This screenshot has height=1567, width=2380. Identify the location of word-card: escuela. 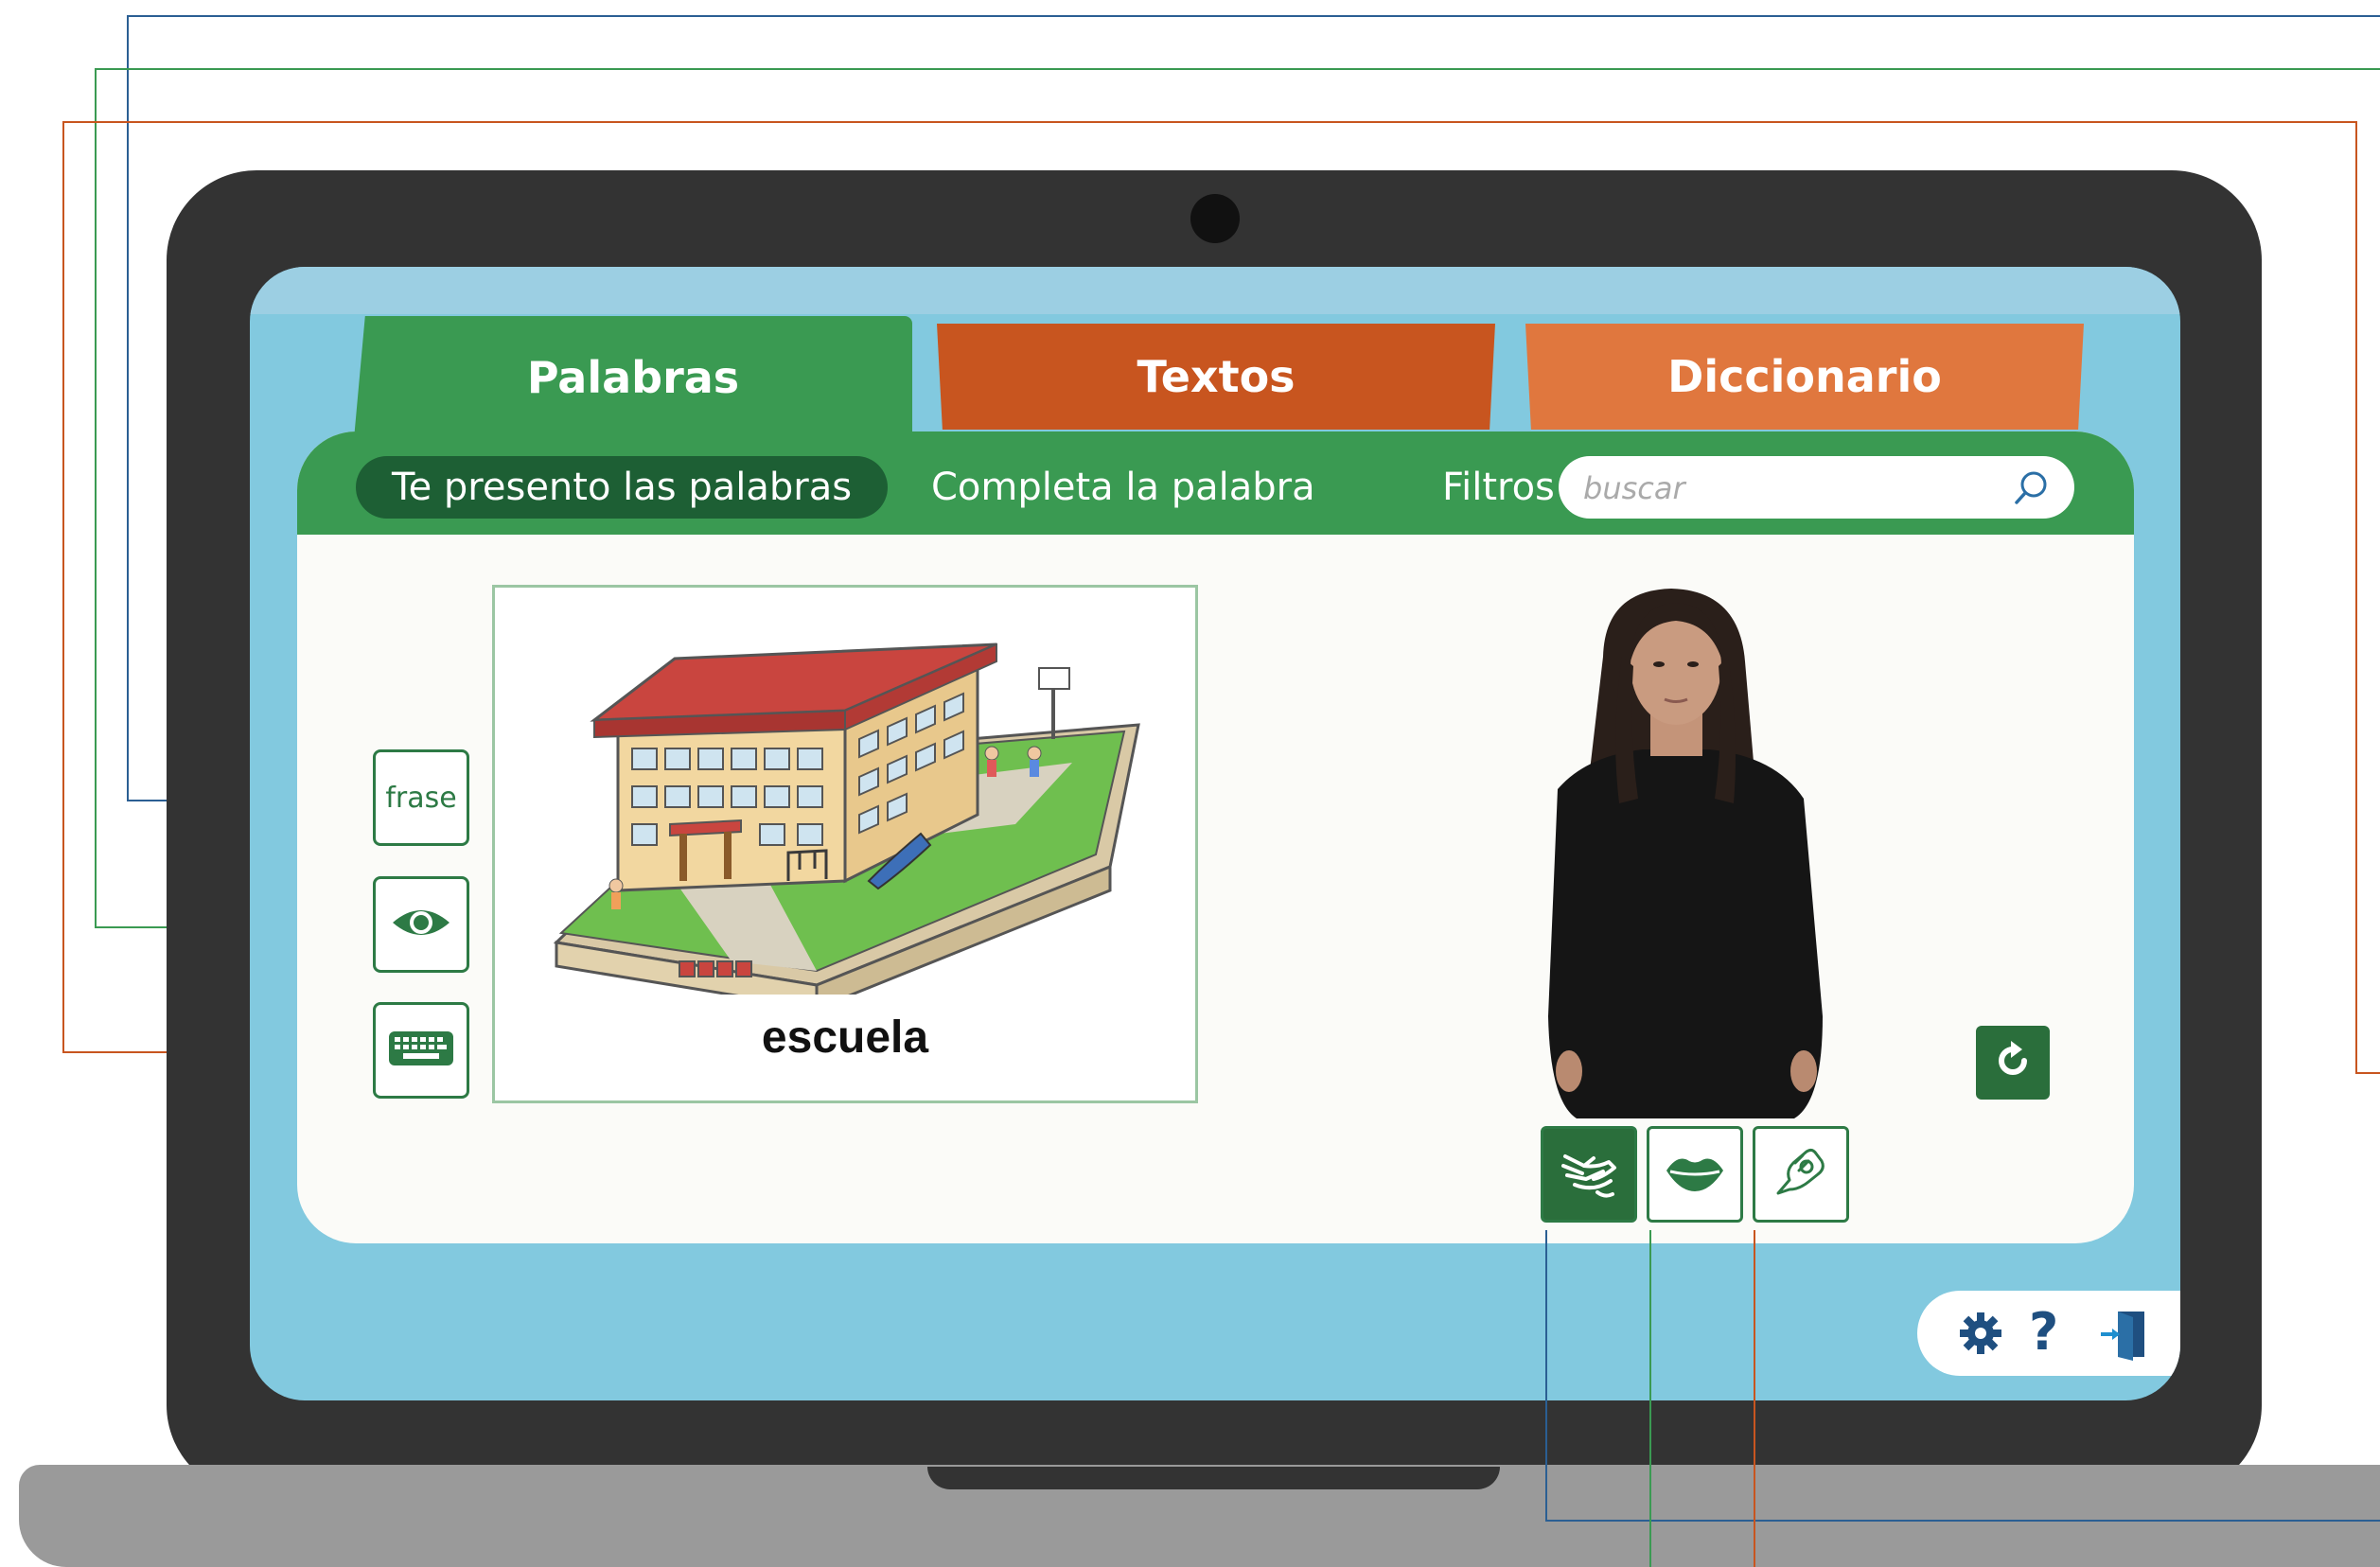
(845, 844).